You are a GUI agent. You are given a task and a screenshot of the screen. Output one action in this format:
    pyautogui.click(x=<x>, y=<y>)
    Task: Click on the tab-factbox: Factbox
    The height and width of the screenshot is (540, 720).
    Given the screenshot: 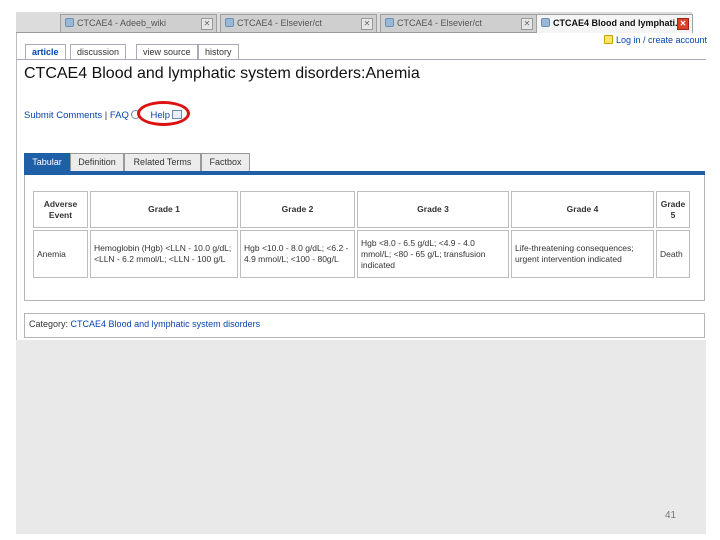 What is the action you would take?
    pyautogui.click(x=225, y=162)
    